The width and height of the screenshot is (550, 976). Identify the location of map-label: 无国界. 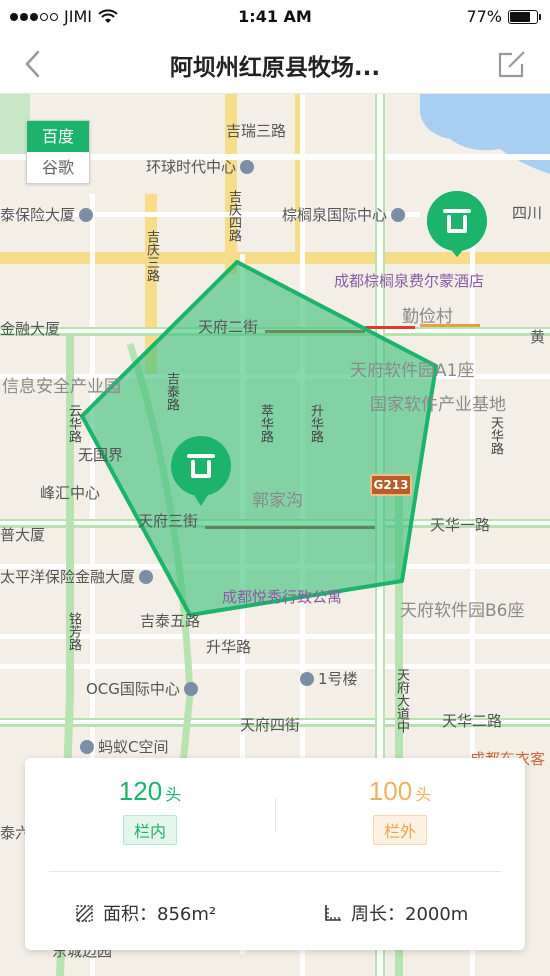
(101, 455).